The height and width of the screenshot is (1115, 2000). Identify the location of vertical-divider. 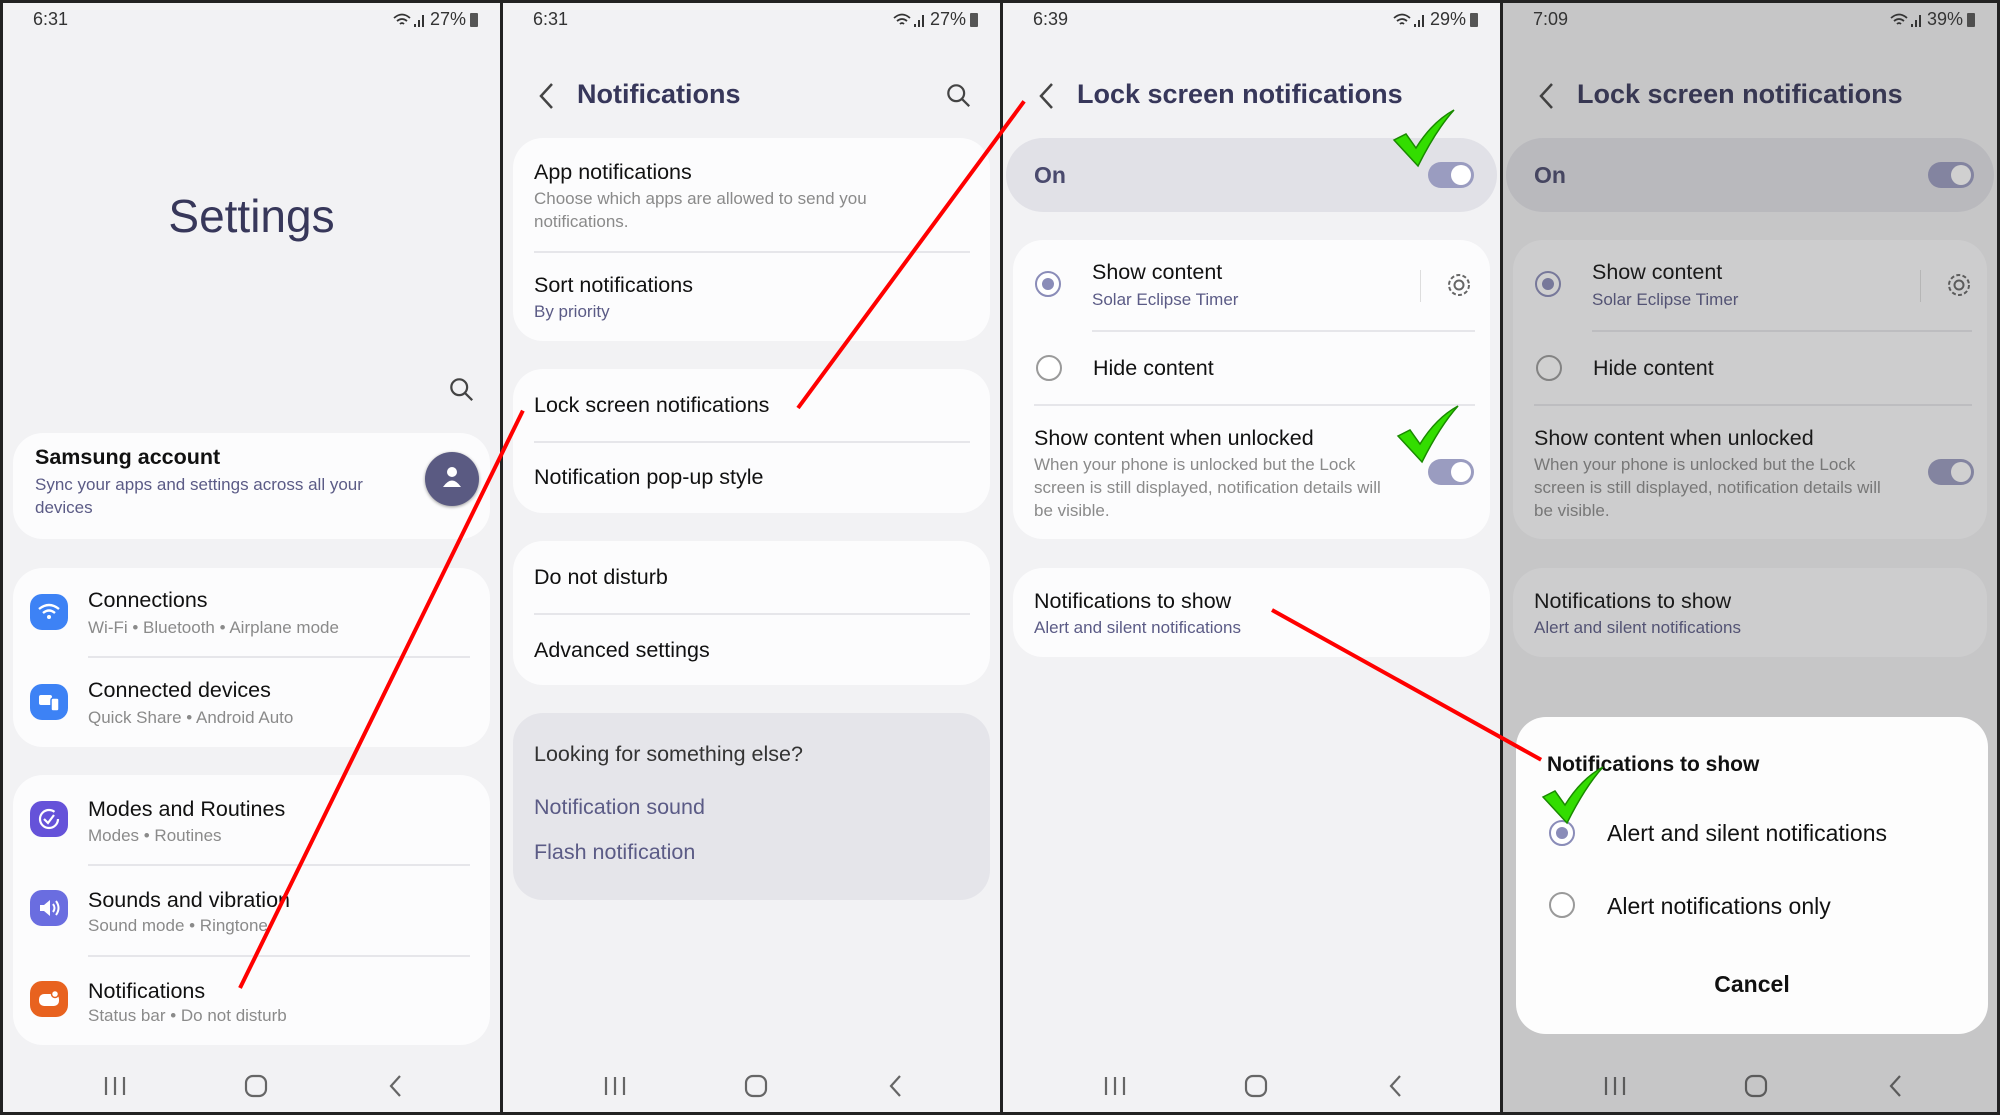
(1420, 286).